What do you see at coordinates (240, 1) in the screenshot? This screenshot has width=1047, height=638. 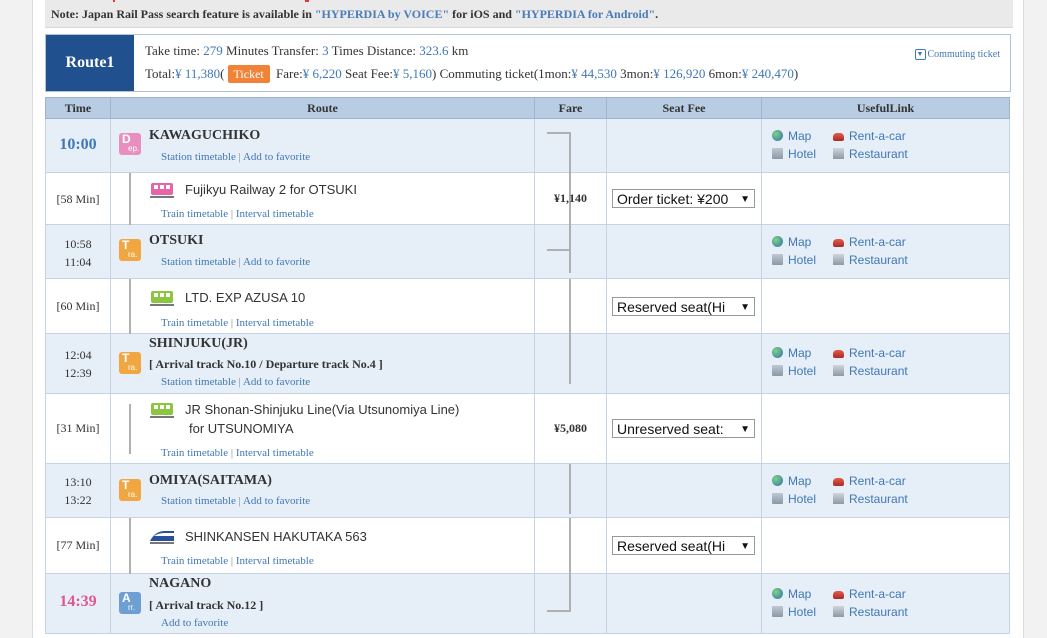 I see `clipped-red-text` at bounding box center [240, 1].